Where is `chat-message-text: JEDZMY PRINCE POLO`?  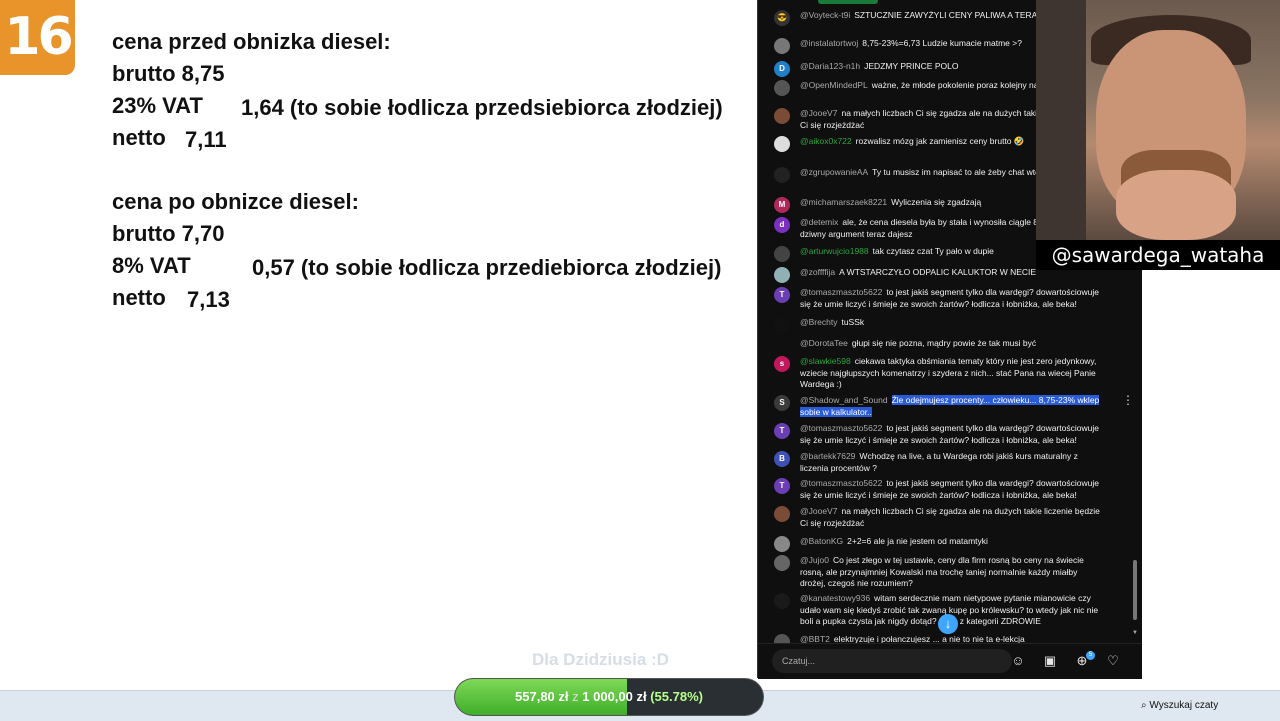
chat-message-text: JEDZMY PRINCE POLO is located at coordinates (911, 66).